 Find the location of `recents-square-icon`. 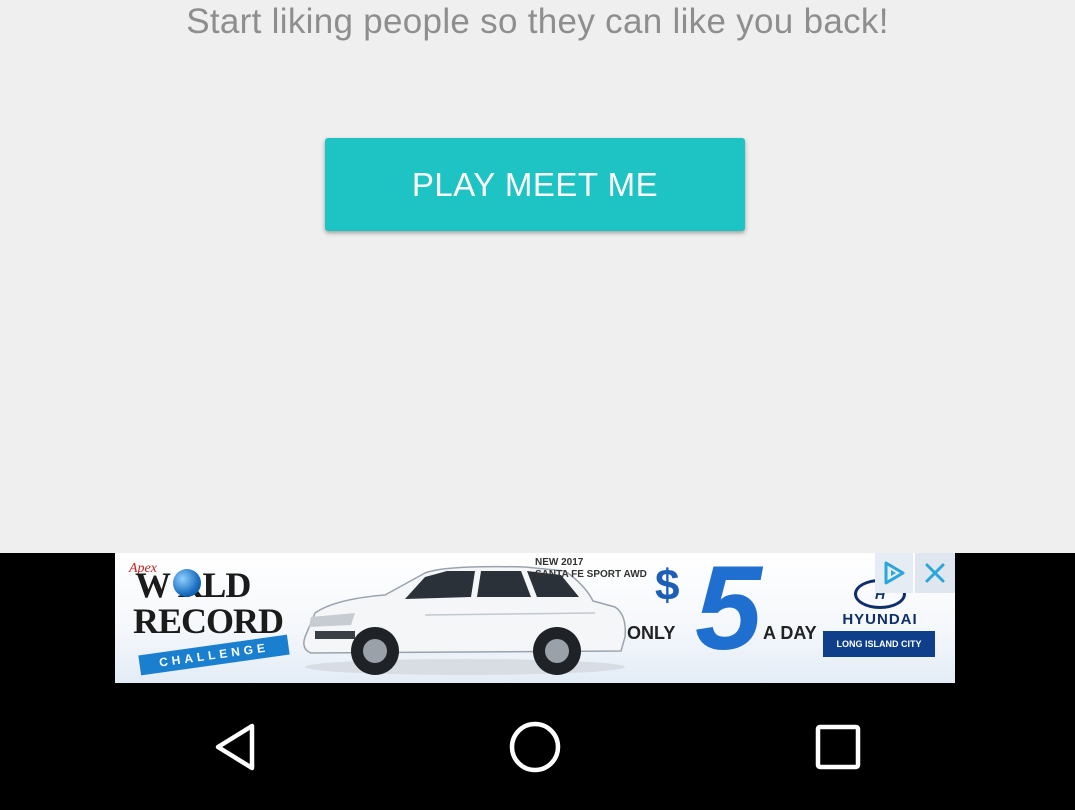

recents-square-icon is located at coordinates (838, 747).